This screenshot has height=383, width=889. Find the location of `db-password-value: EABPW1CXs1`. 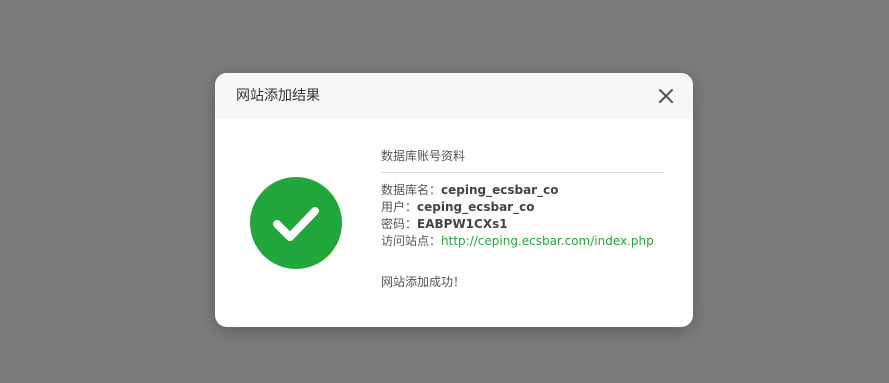

db-password-value: EABPW1CXs1 is located at coordinates (462, 224).